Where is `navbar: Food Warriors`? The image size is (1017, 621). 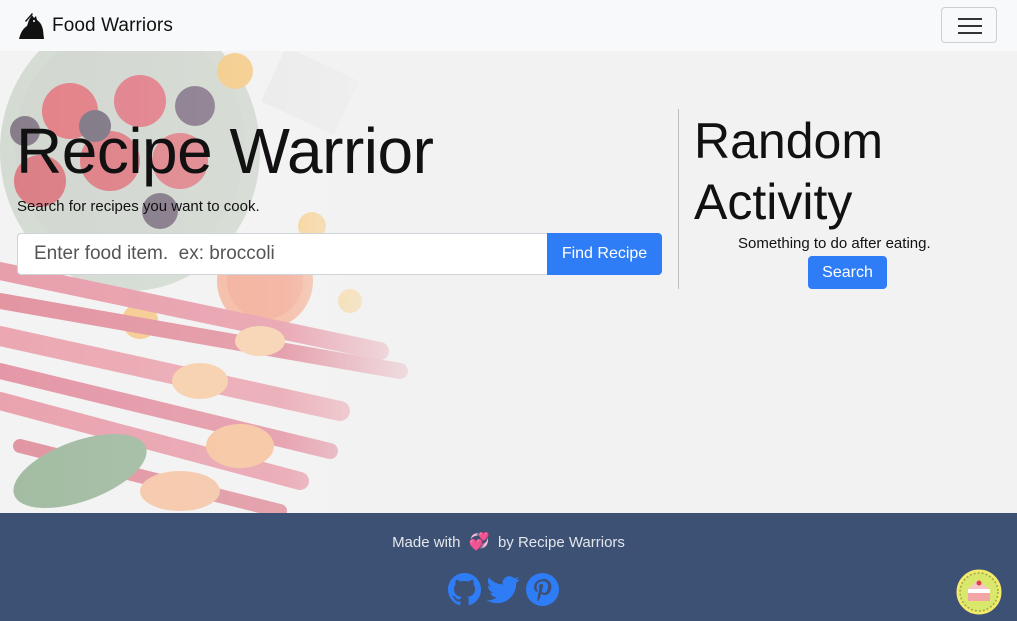
navbar: Food Warriors is located at coordinates (508, 25).